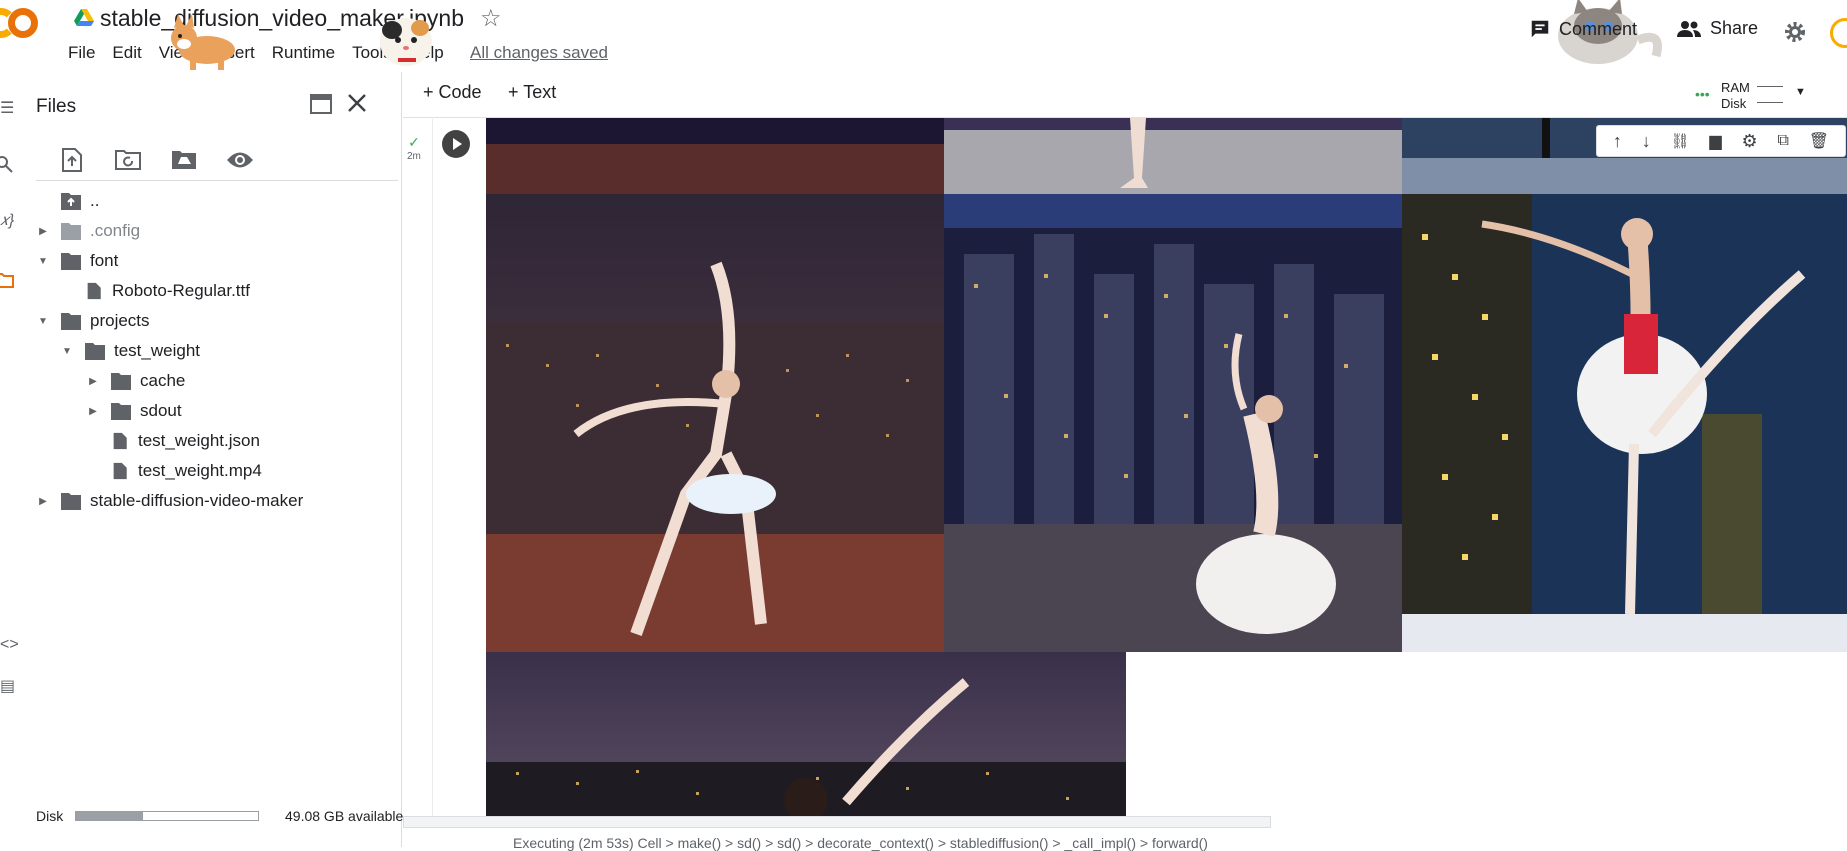 The height and width of the screenshot is (851, 1847). I want to click on menu-file: File, so click(81, 53).